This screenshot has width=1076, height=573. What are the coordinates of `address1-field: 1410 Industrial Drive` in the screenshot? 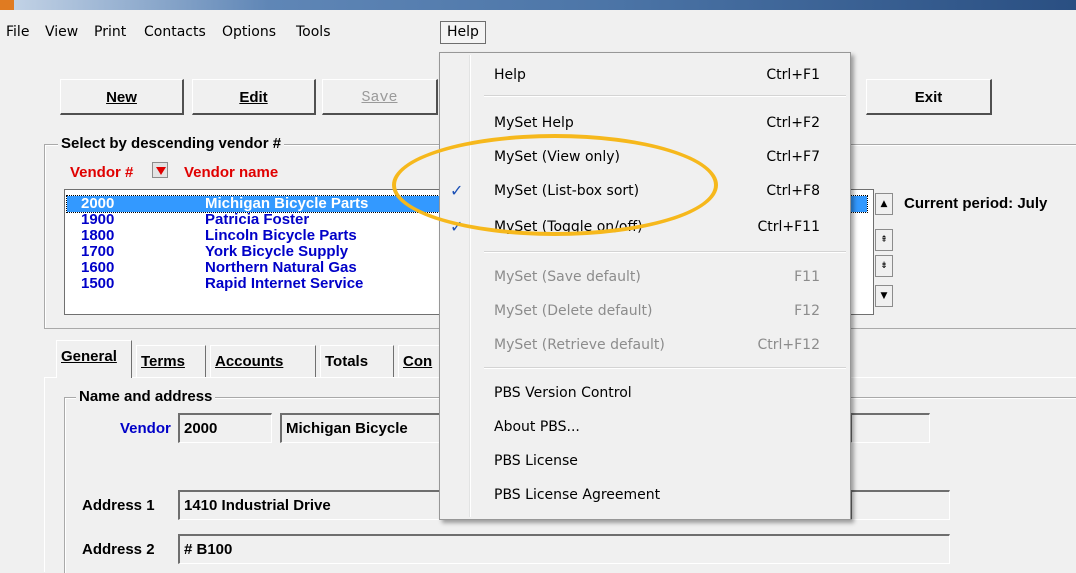 It's located at (309, 505).